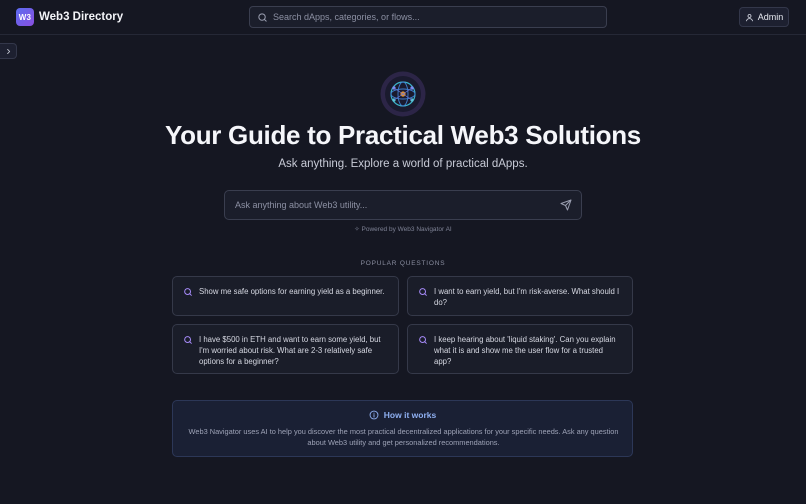 Image resolution: width=806 pixels, height=504 pixels. What do you see at coordinates (433, 17) in the screenshot?
I see `search-input` at bounding box center [433, 17].